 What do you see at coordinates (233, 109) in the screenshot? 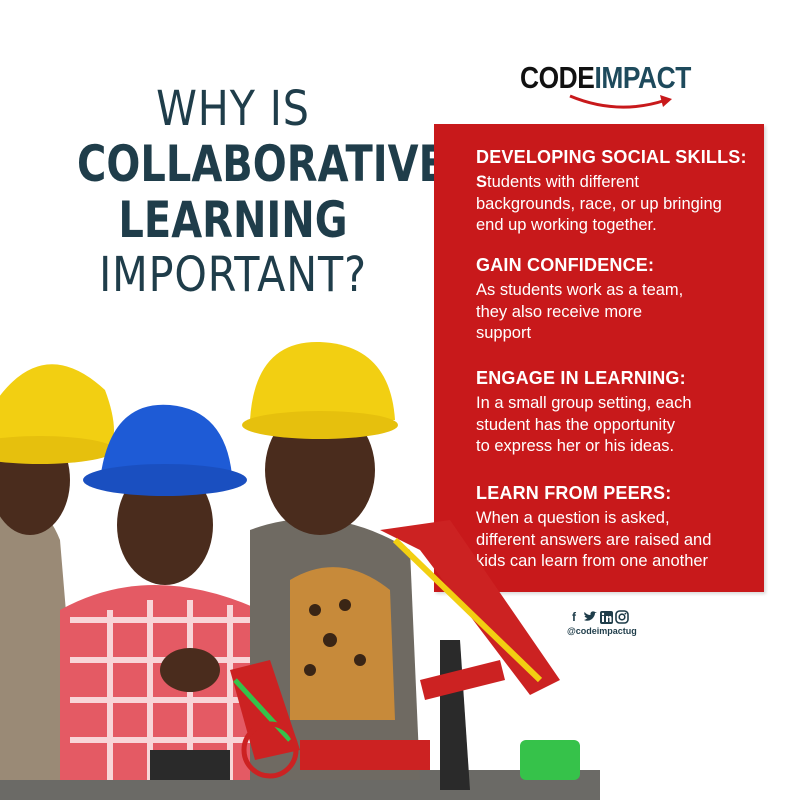
I see `headline-line-1: WHY IS` at bounding box center [233, 109].